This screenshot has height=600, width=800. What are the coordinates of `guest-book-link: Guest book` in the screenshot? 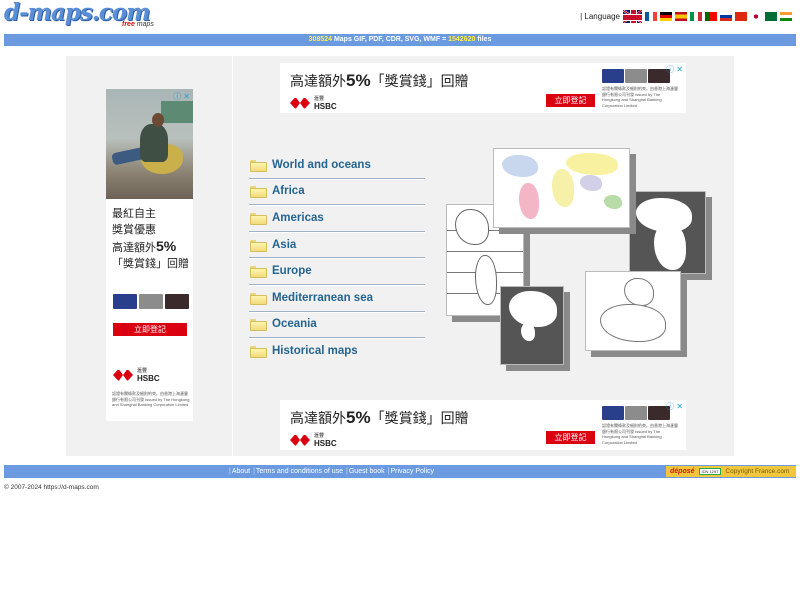 It's located at (367, 471).